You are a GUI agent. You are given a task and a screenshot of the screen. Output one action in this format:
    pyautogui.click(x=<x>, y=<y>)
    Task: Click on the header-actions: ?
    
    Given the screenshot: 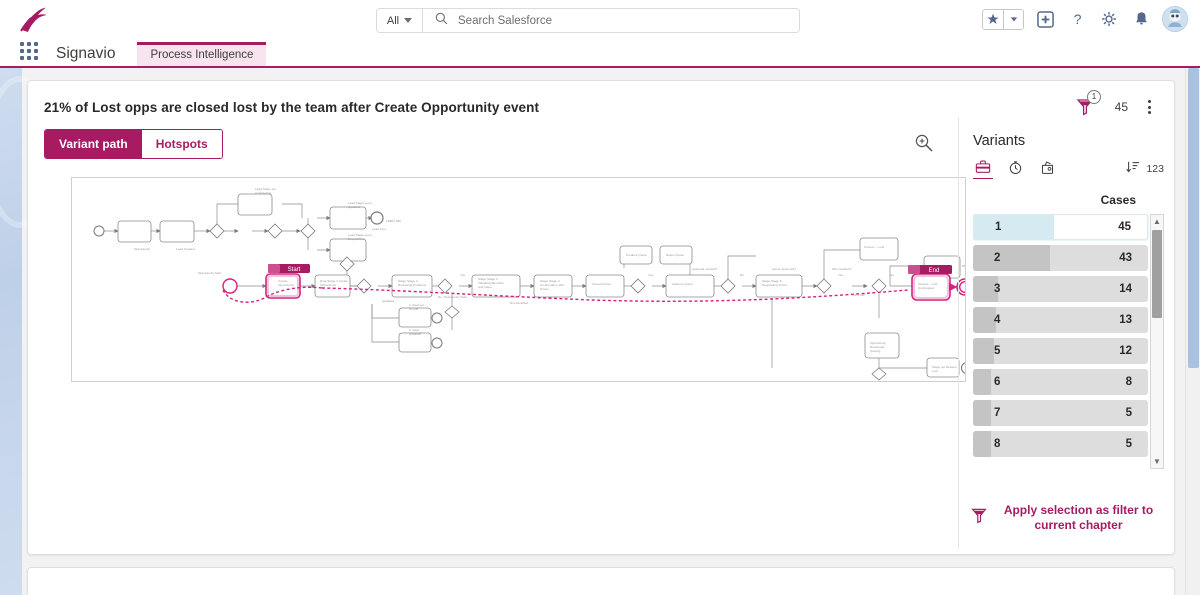 What is the action you would take?
    pyautogui.click(x=1085, y=19)
    